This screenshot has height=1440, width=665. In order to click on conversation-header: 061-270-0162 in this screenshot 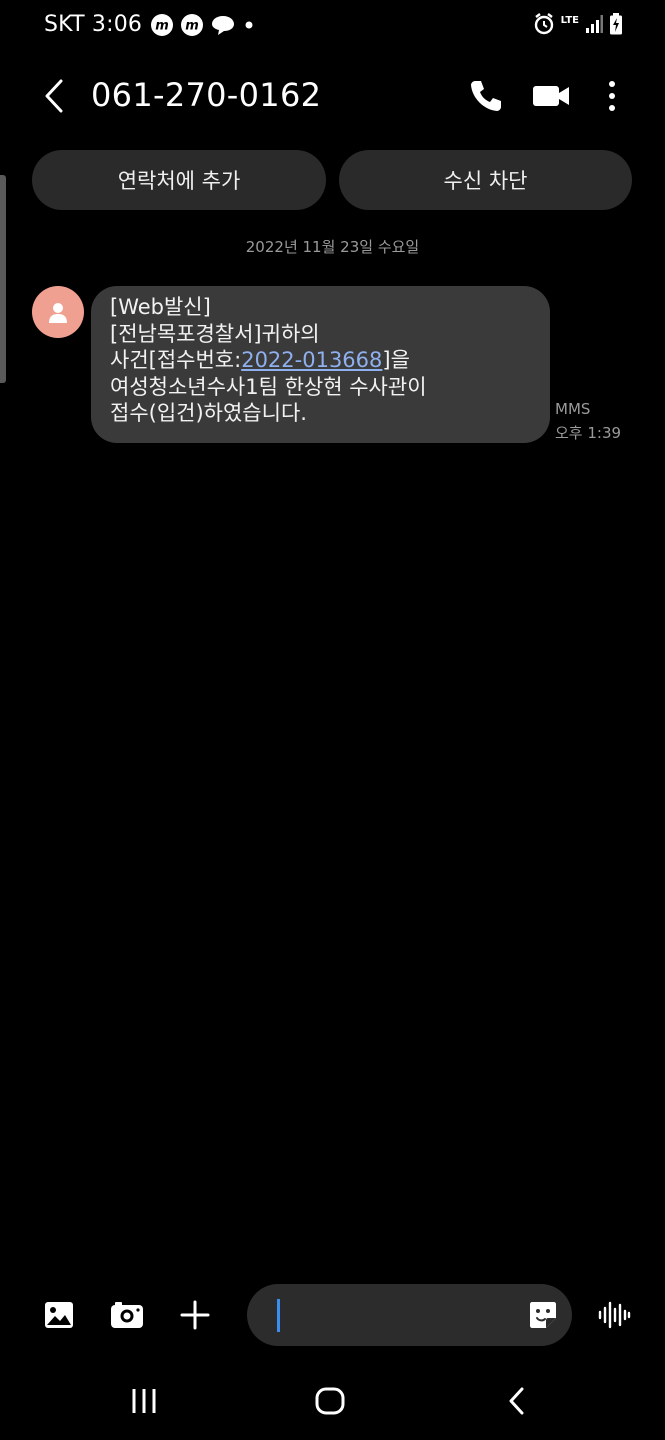, I will do `click(332, 96)`.